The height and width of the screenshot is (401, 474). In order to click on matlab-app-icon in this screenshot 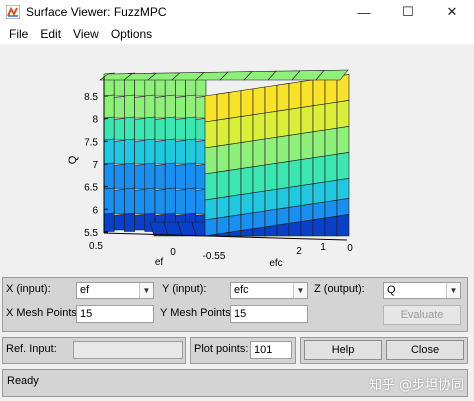, I will do `click(13, 12)`.